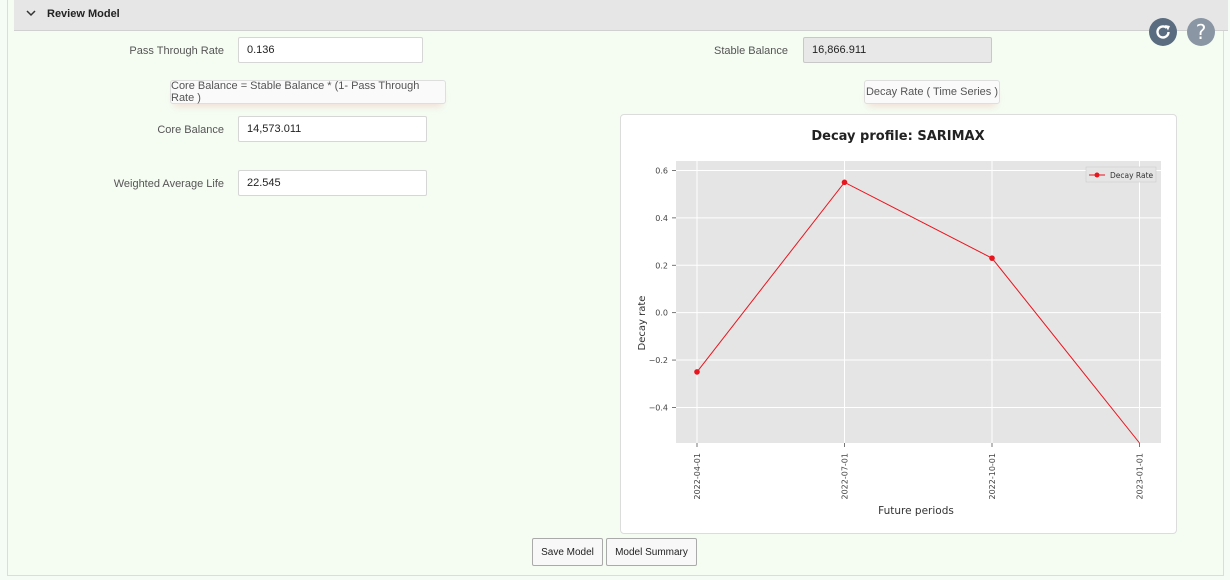 This screenshot has height=580, width=1230. Describe the element at coordinates (31, 13) in the screenshot. I see `chevron-down-icon` at that location.